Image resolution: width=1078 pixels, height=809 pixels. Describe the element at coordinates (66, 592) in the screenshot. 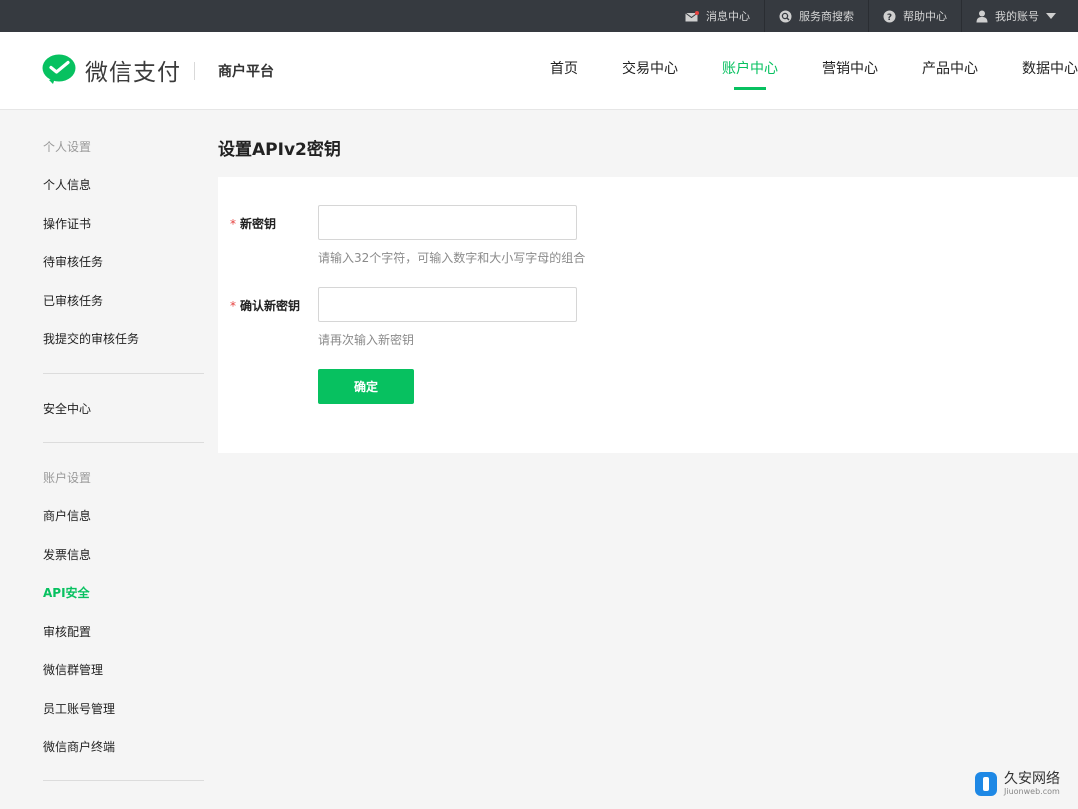

I see `sidebar-item-api-security: API安全` at that location.